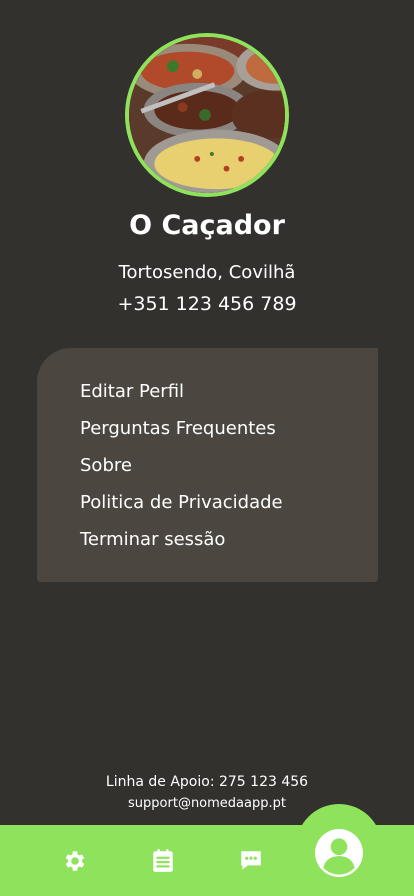 This screenshot has width=414, height=896. I want to click on nav-profile-button, so click(339, 853).